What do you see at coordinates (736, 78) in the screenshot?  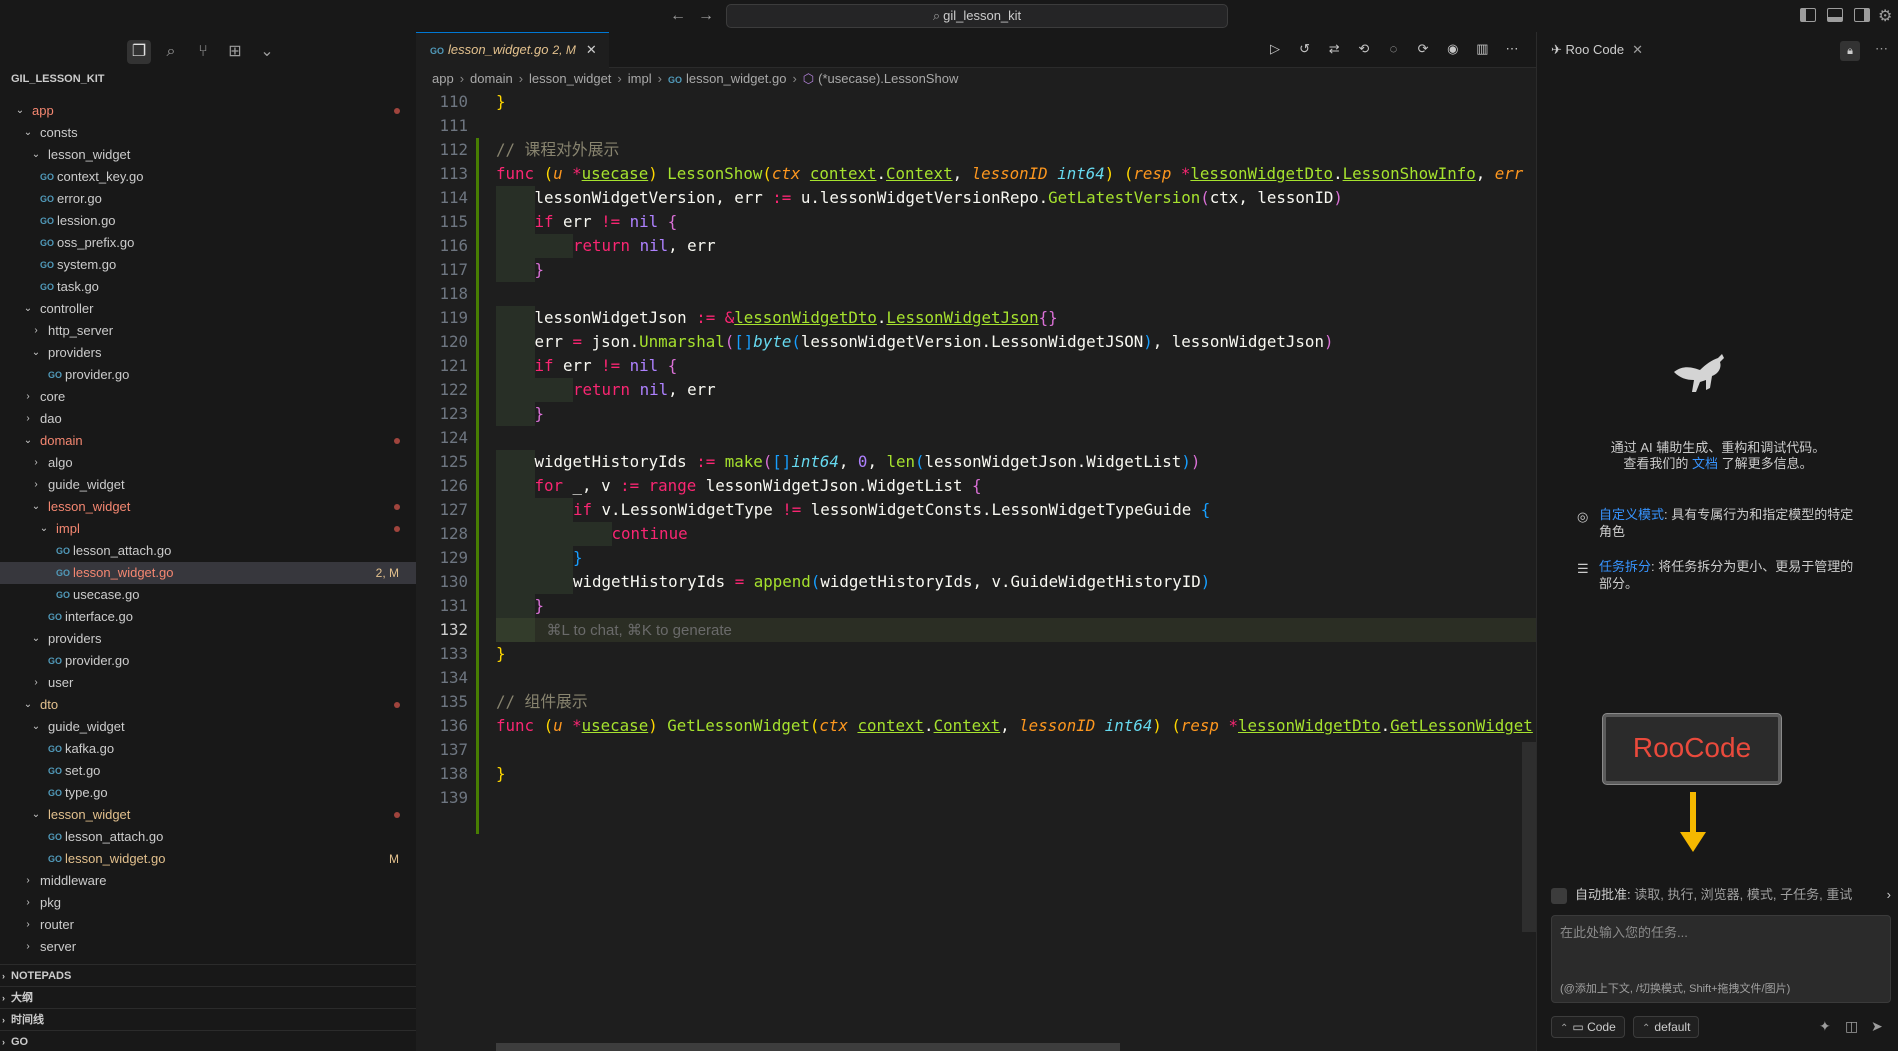 I see `breadcrumb-item: lesson_widget.go` at bounding box center [736, 78].